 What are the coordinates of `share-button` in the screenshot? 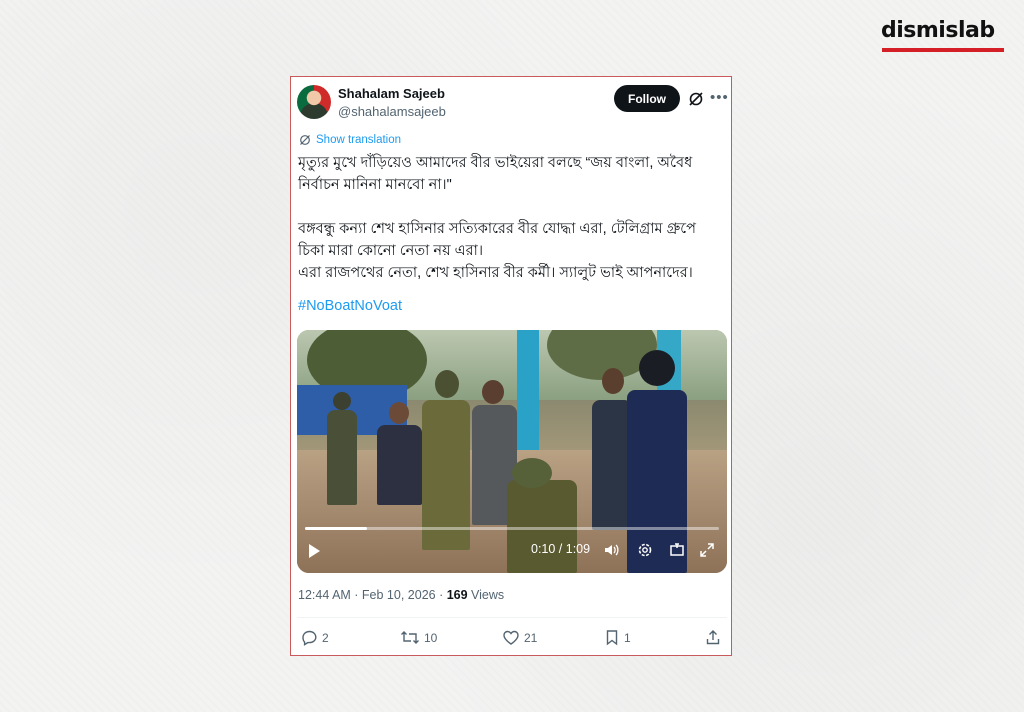 It's located at (713, 637).